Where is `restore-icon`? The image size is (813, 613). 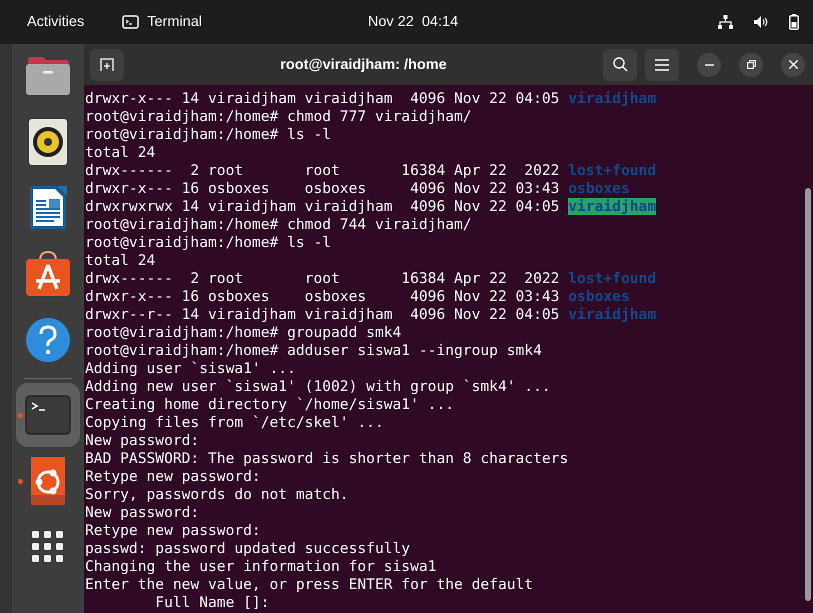
restore-icon is located at coordinates (751, 64).